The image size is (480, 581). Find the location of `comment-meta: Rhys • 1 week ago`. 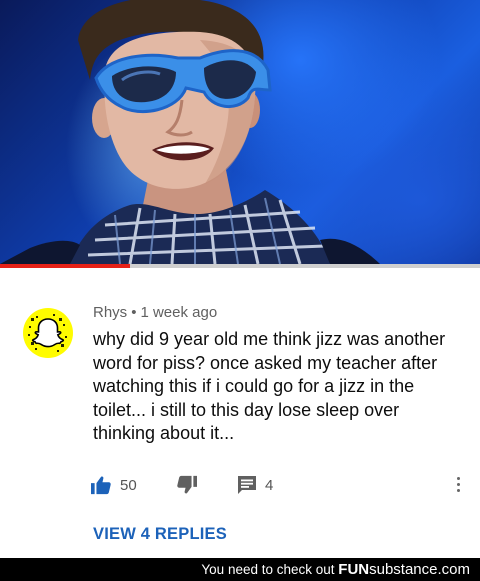

comment-meta: Rhys • 1 week ago is located at coordinates (155, 312).